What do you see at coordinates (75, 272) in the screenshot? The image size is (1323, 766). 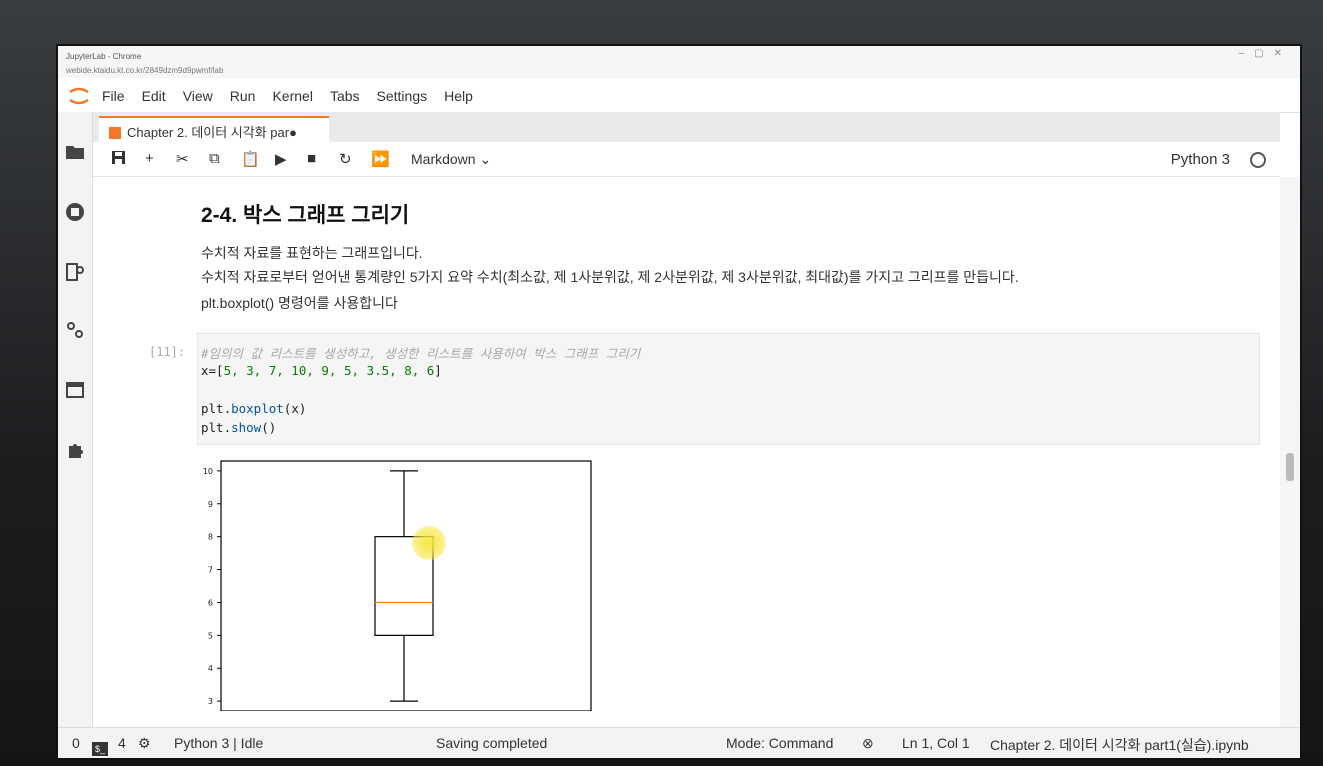 I see `commands-icon` at bounding box center [75, 272].